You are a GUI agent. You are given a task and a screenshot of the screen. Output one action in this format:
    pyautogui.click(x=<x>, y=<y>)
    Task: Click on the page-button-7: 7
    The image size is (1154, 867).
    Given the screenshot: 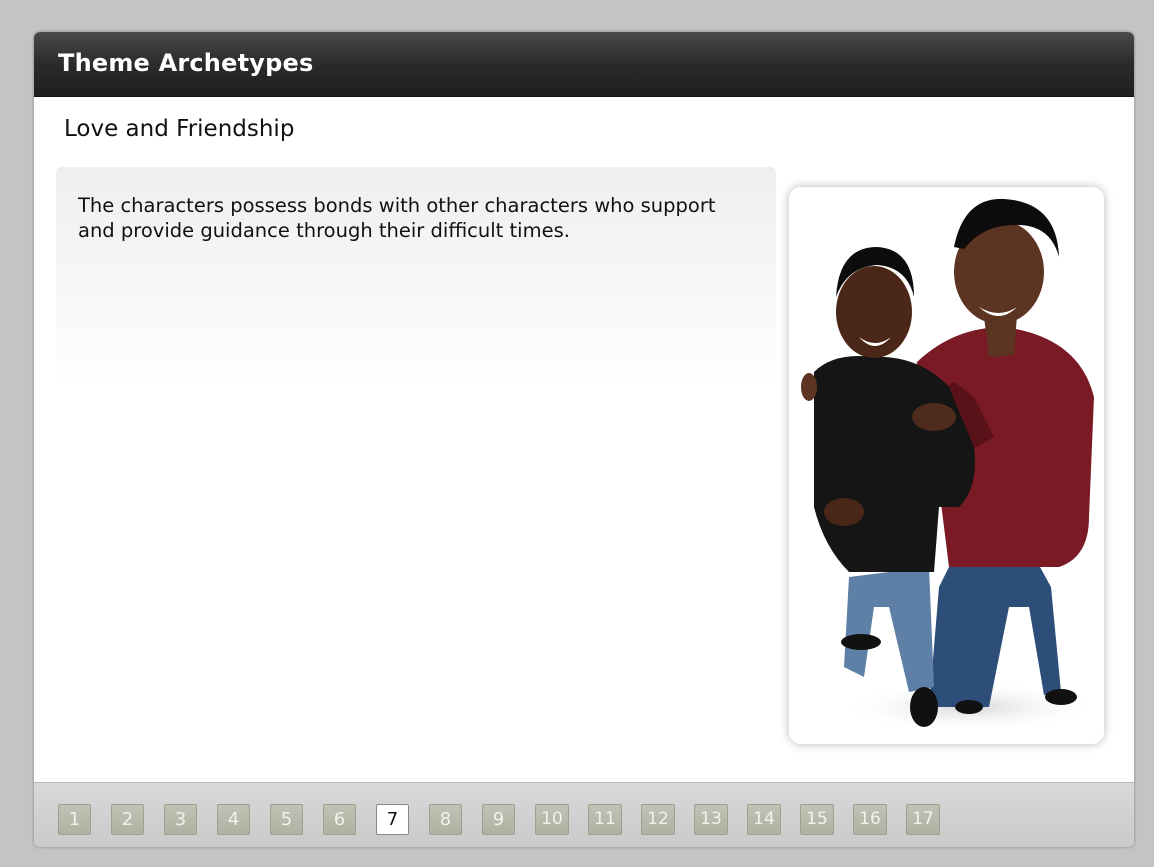 What is the action you would take?
    pyautogui.click(x=392, y=819)
    